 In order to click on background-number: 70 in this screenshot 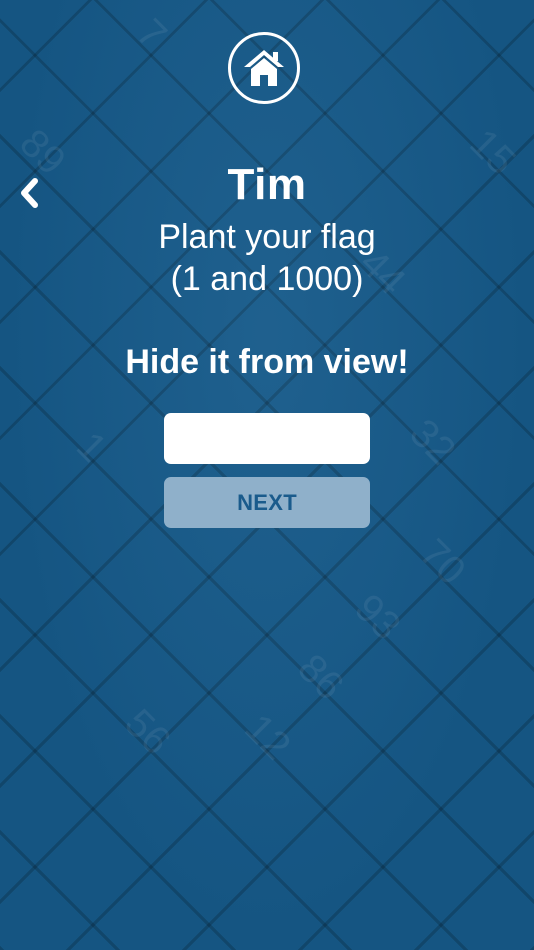, I will do `click(442, 562)`.